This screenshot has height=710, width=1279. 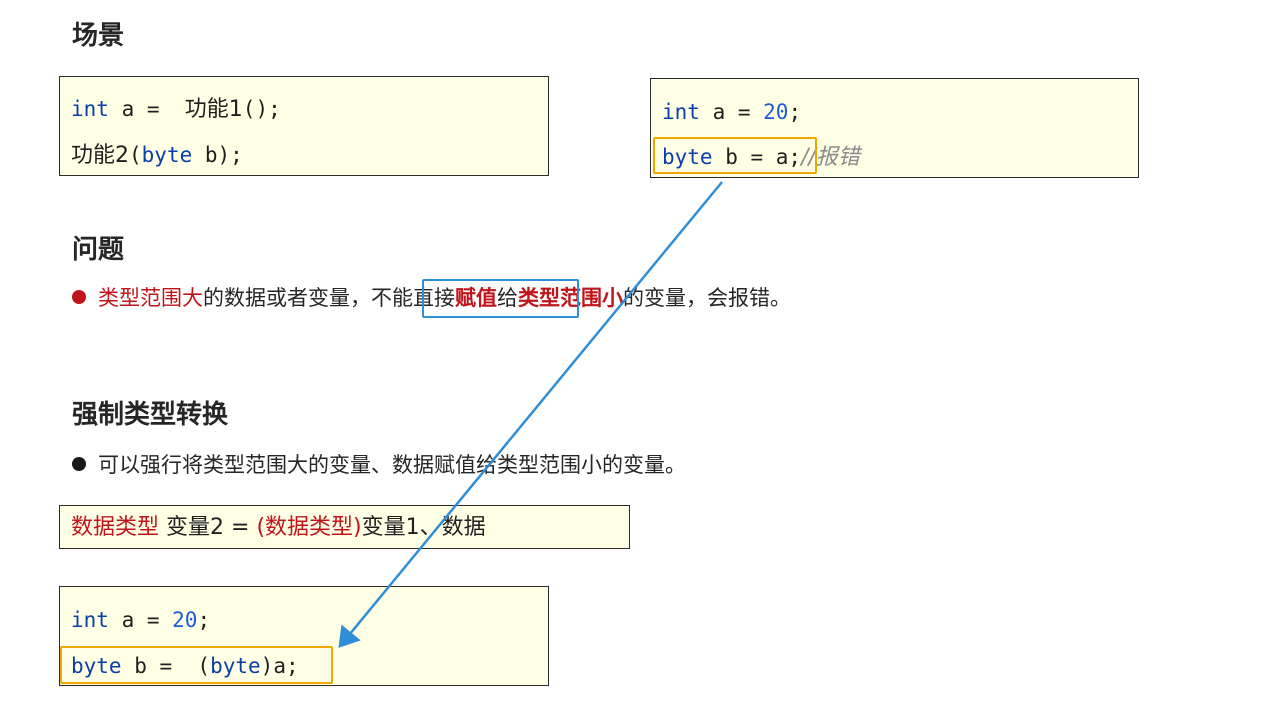 I want to click on code-text: (, so click(x=135, y=155).